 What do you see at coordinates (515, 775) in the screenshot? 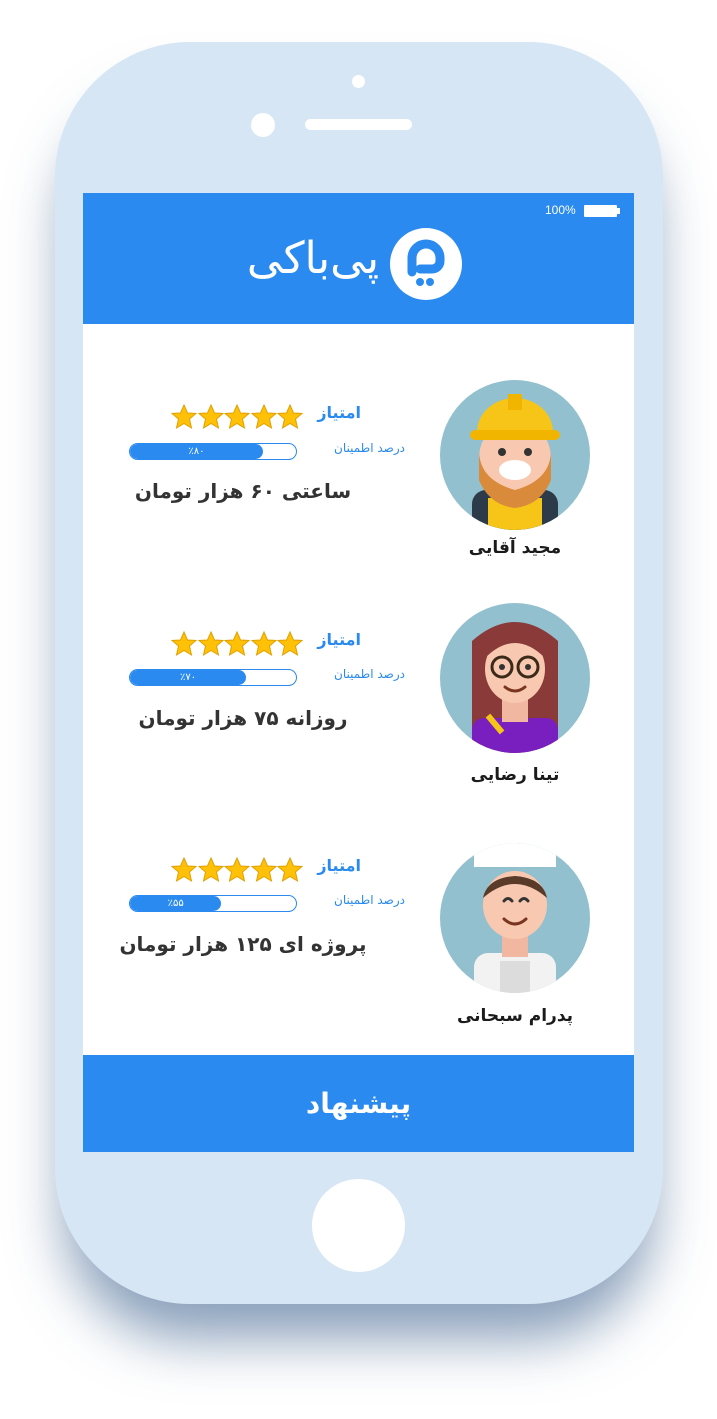
I see `worker-name: تینا رضایی` at bounding box center [515, 775].